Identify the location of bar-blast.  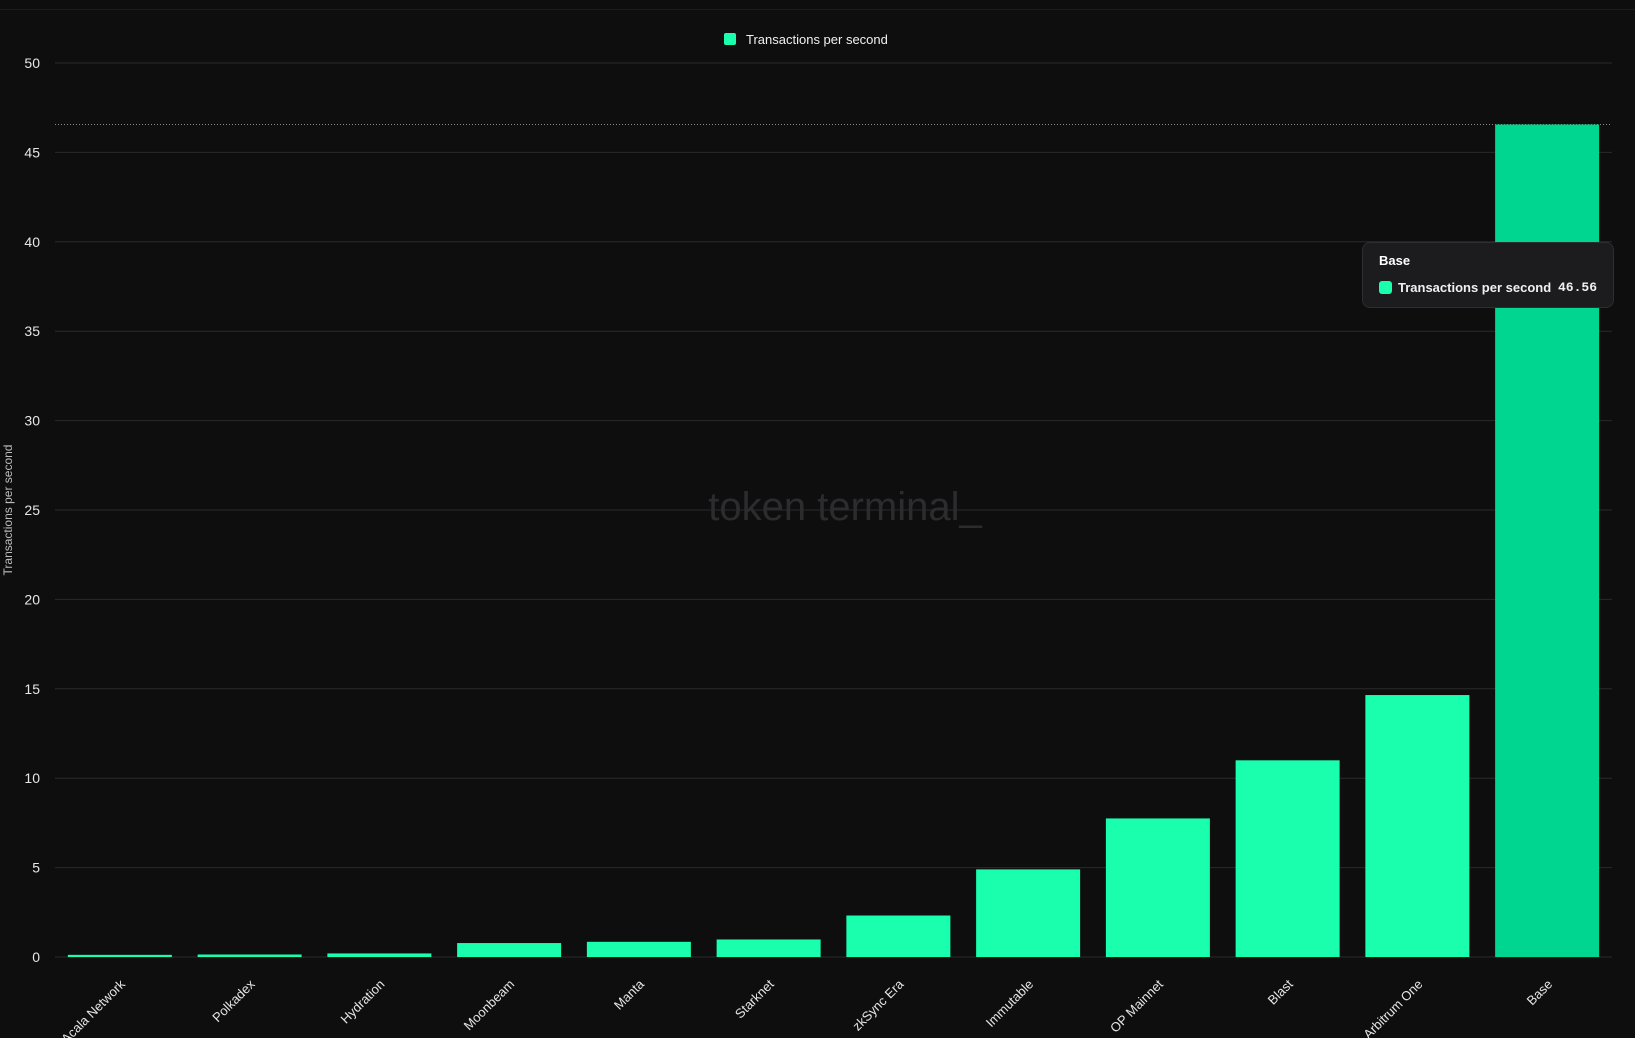
(1287, 858).